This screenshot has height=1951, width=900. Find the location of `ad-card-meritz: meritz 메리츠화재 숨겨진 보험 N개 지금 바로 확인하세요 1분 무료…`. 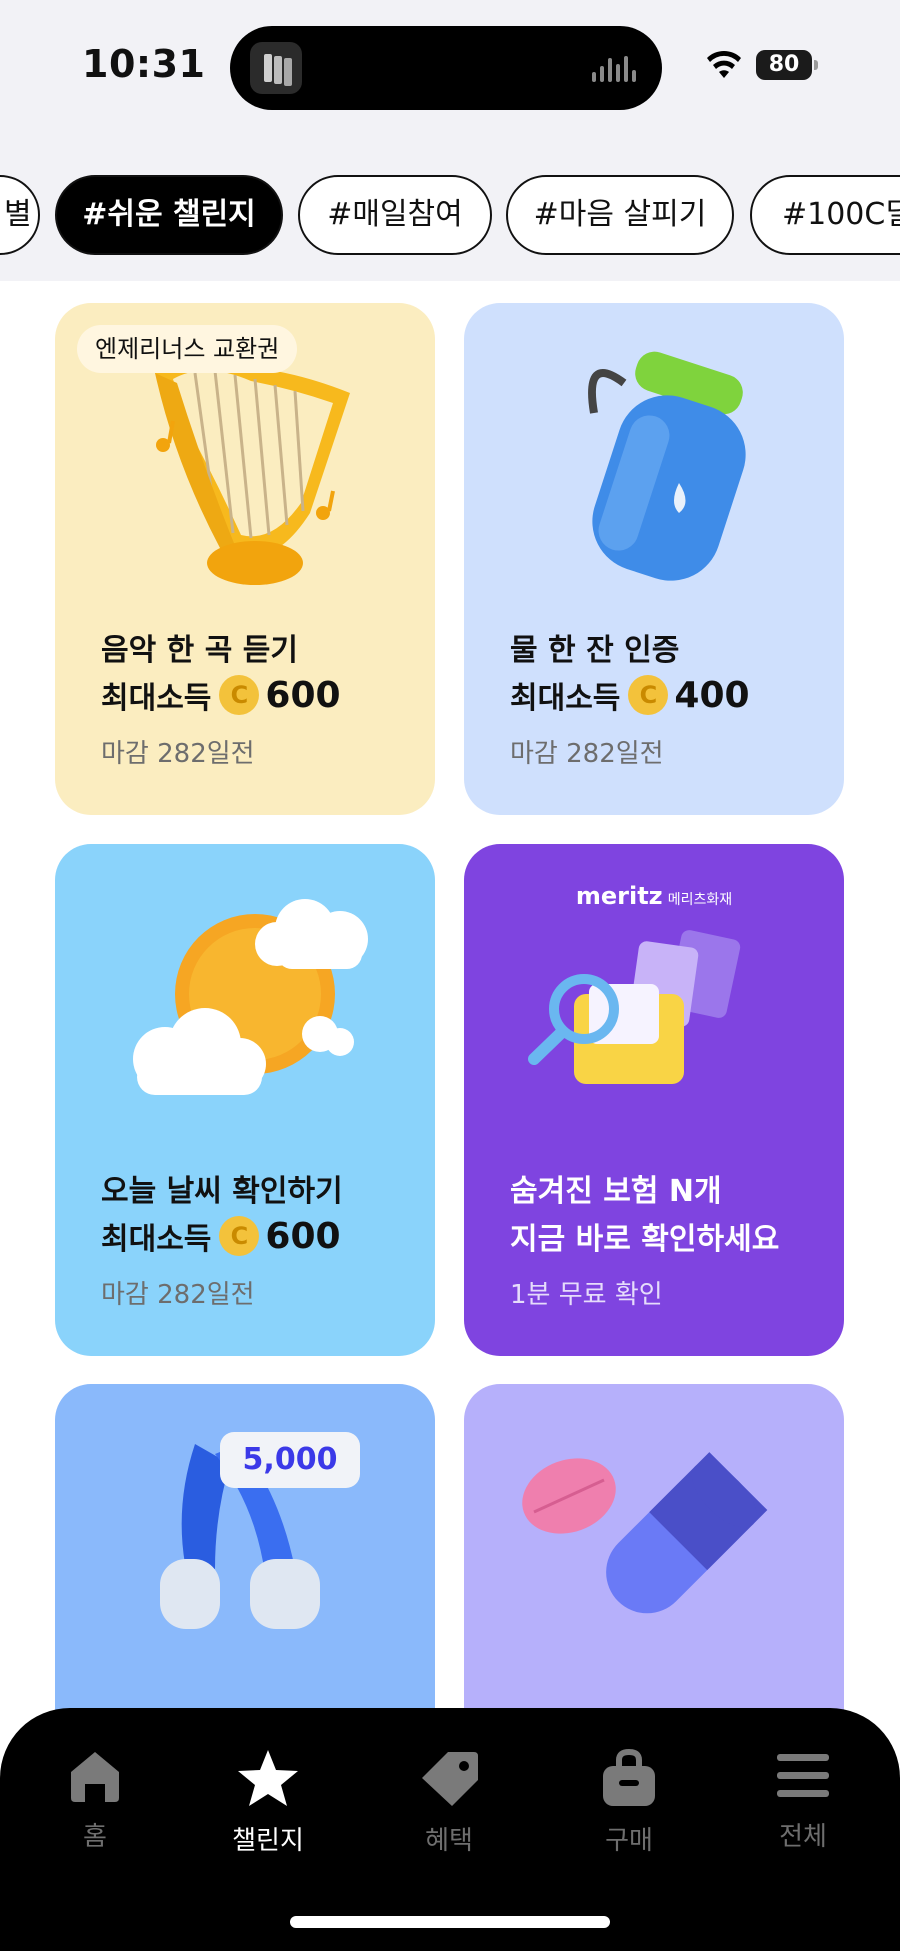

ad-card-meritz: meritz 메리츠화재 숨겨진 보험 N개 지금 바로 확인하세요 1분 무료… is located at coordinates (654, 1100).